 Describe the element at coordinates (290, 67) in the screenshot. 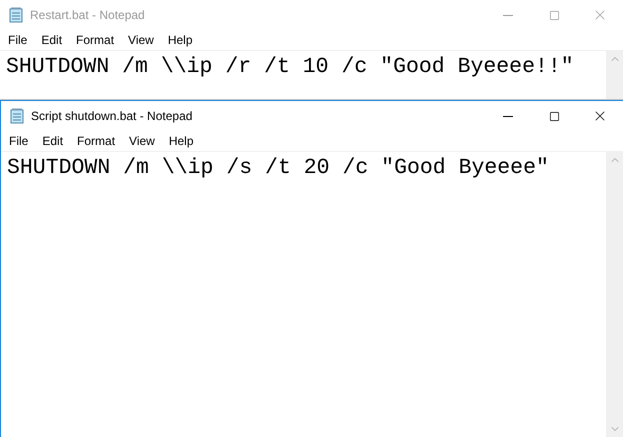

I see `text-line: SHUTDOWN /m \\ip /r /t 10 /c "Good Byeeee!!"` at that location.